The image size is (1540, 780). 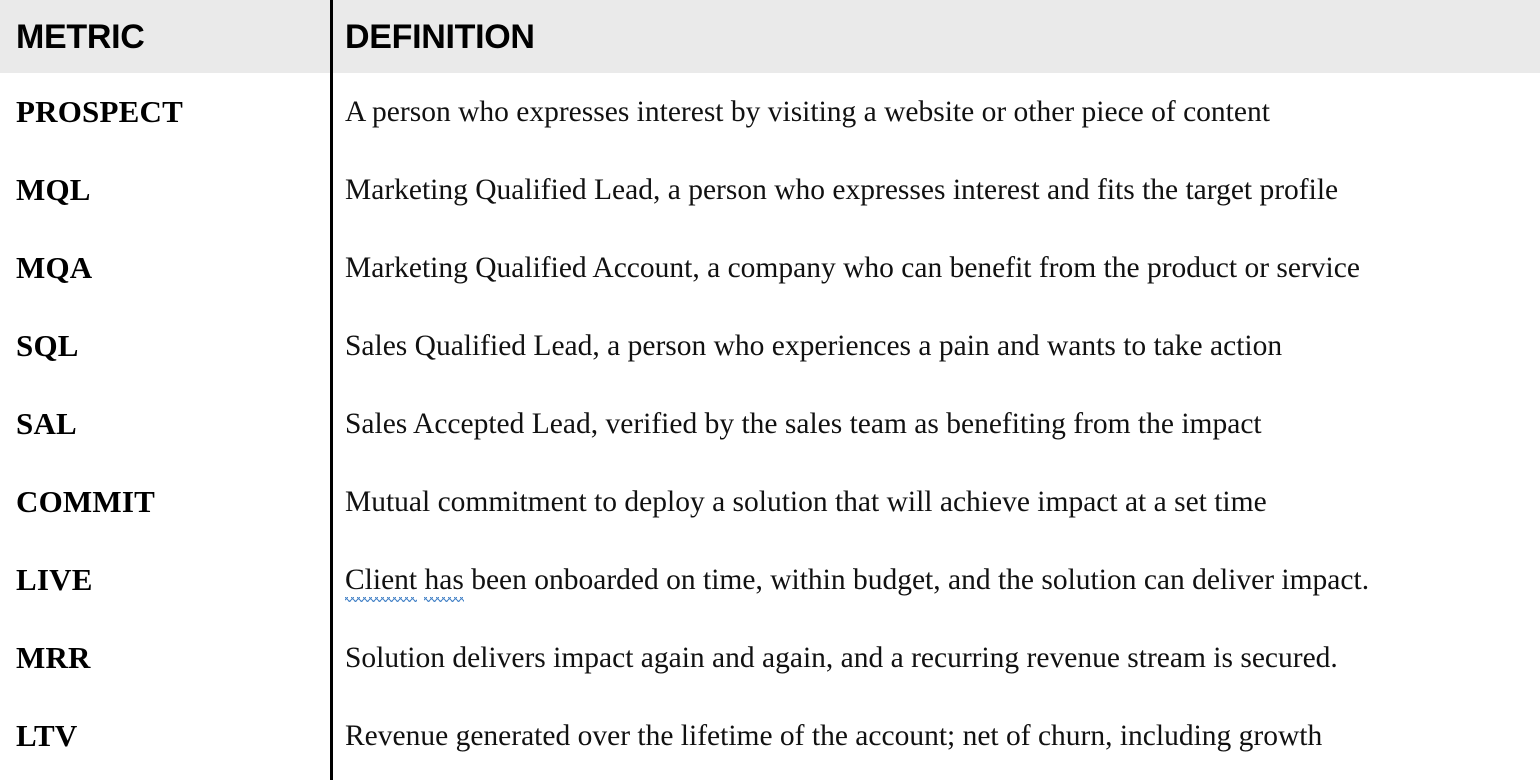 What do you see at coordinates (80, 36) in the screenshot?
I see `column-header-metric-label: METRIC` at bounding box center [80, 36].